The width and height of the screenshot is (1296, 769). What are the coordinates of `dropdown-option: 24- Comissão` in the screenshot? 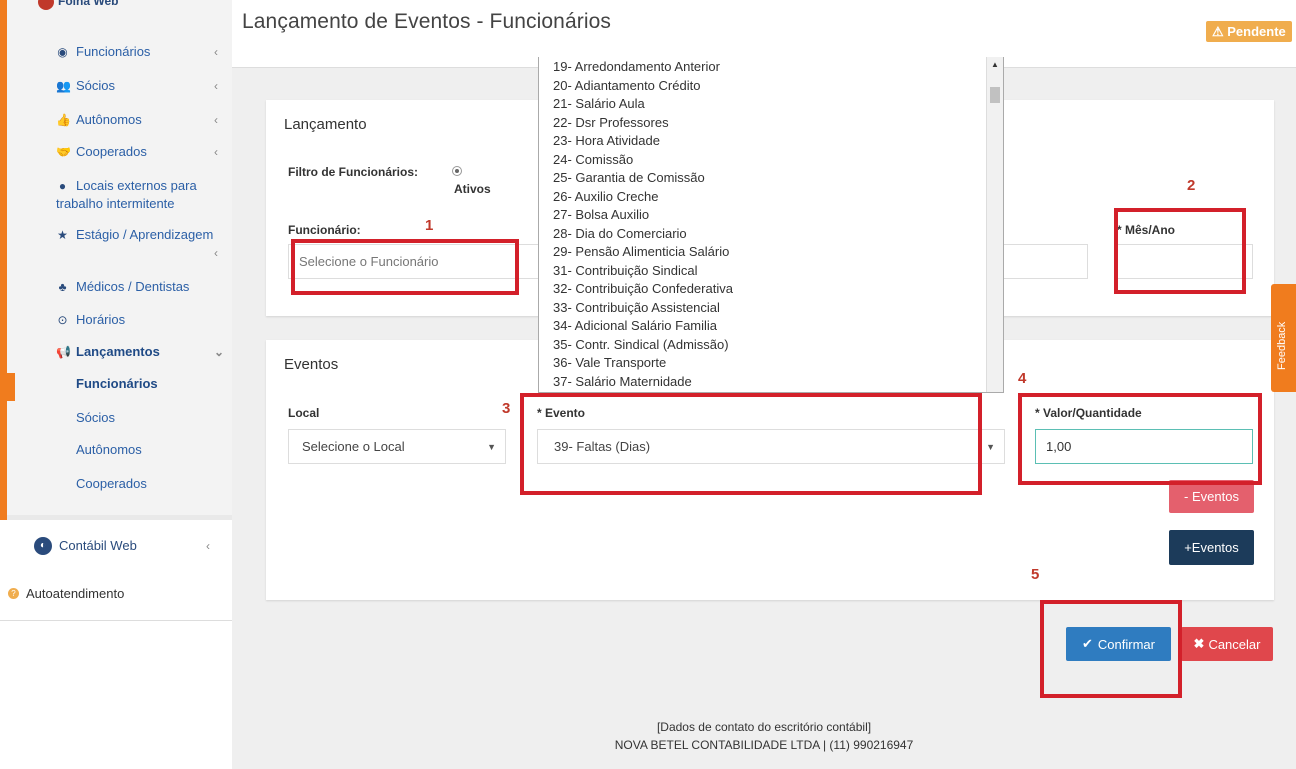 It's located at (778, 160).